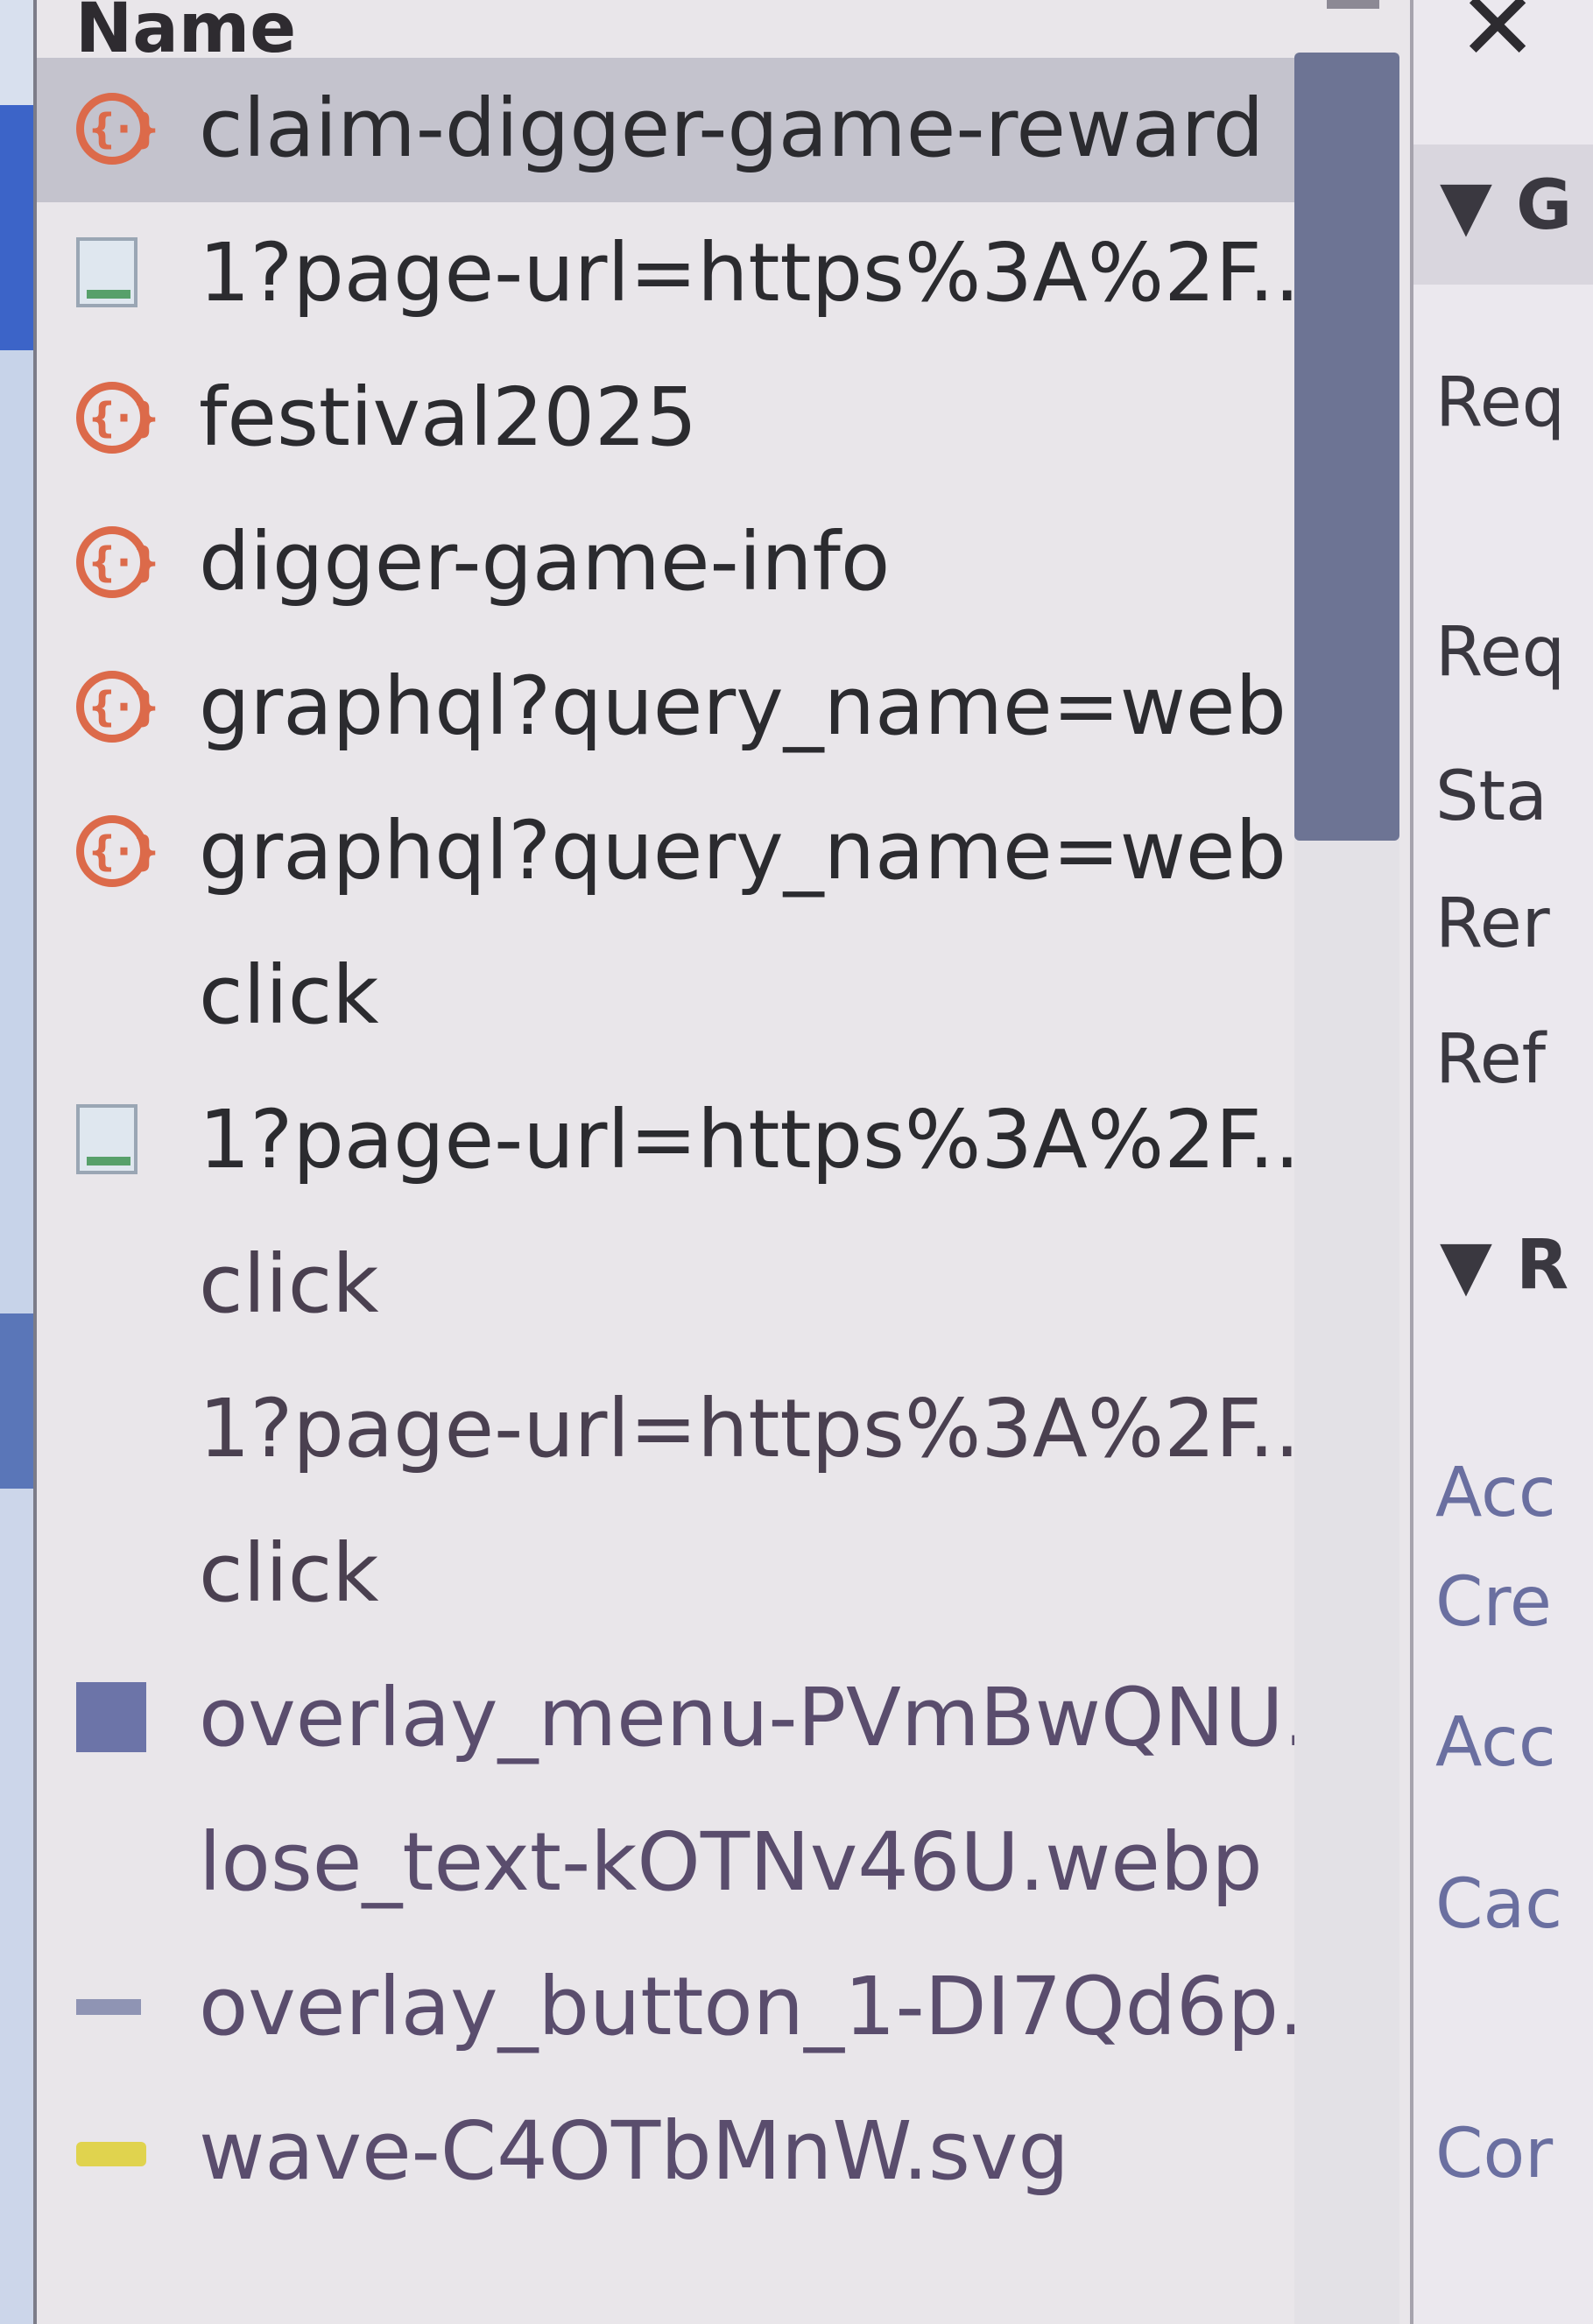  I want to click on detail-field-label: Ref, so click(1491, 1059).